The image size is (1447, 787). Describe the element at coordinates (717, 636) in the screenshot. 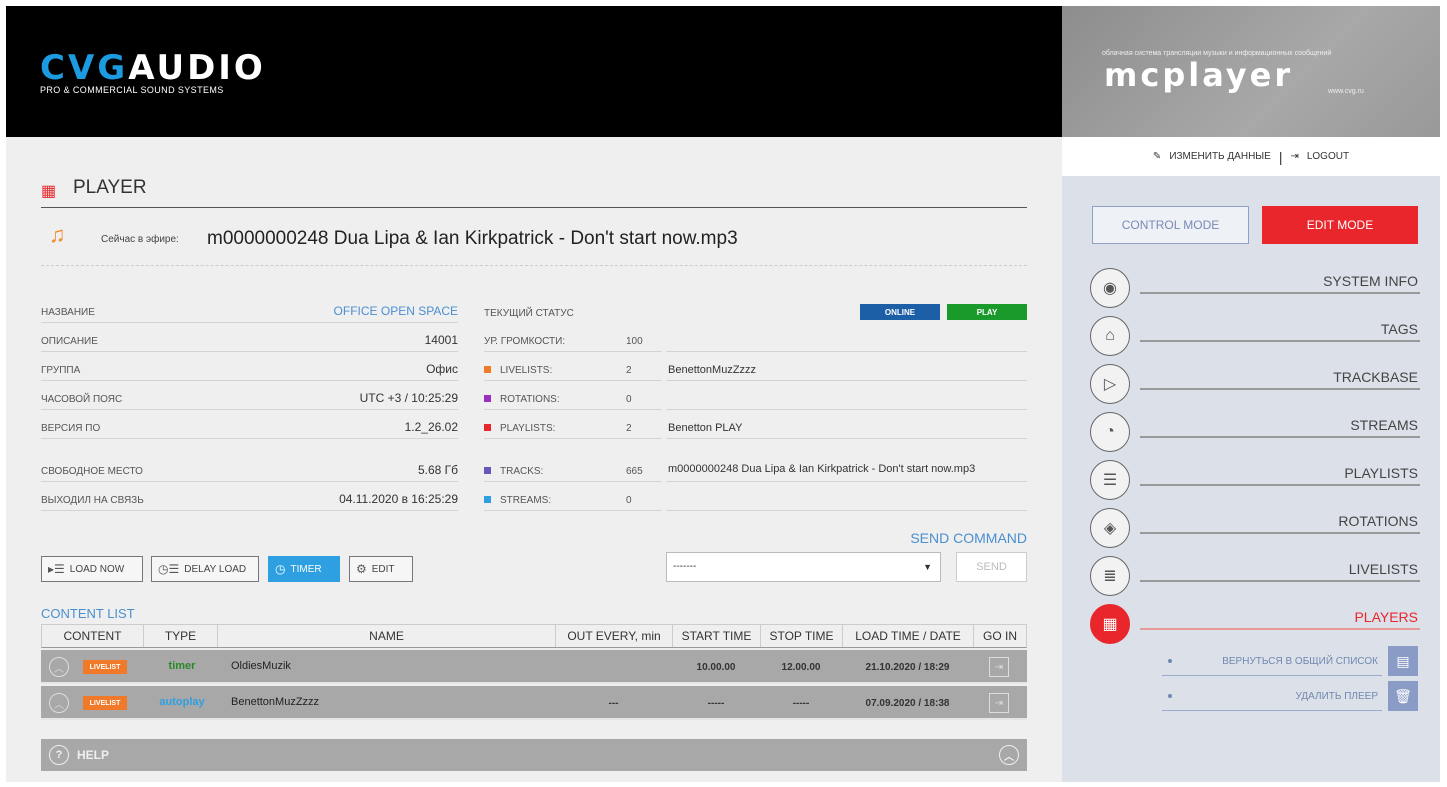

I see `col-header: START TIME` at that location.